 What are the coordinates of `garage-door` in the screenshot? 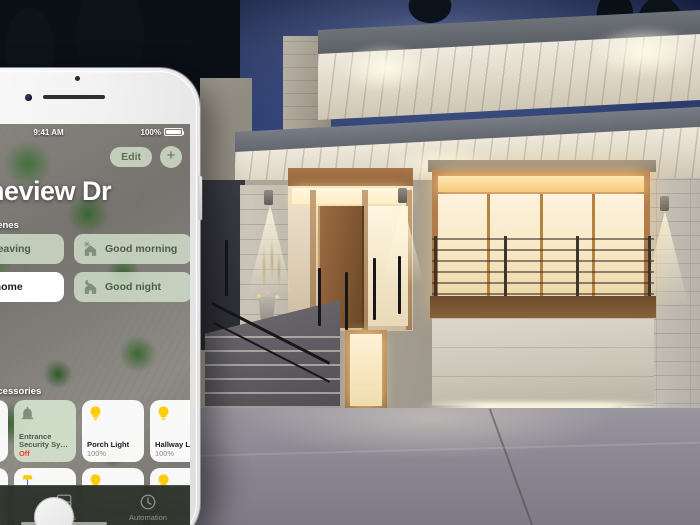 It's located at (543, 362).